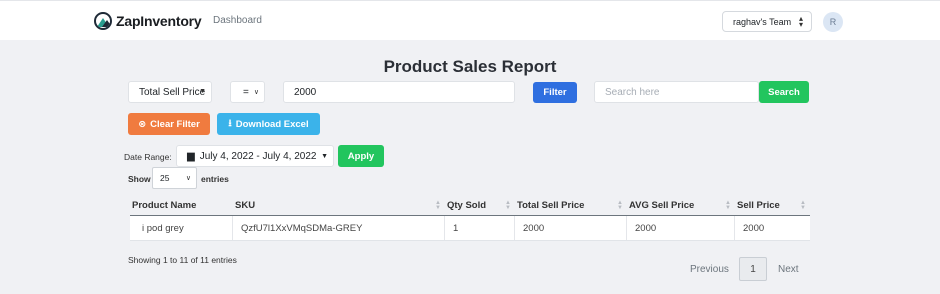 The height and width of the screenshot is (294, 940). Describe the element at coordinates (191, 156) in the screenshot. I see `calendar-icon: ▆` at that location.